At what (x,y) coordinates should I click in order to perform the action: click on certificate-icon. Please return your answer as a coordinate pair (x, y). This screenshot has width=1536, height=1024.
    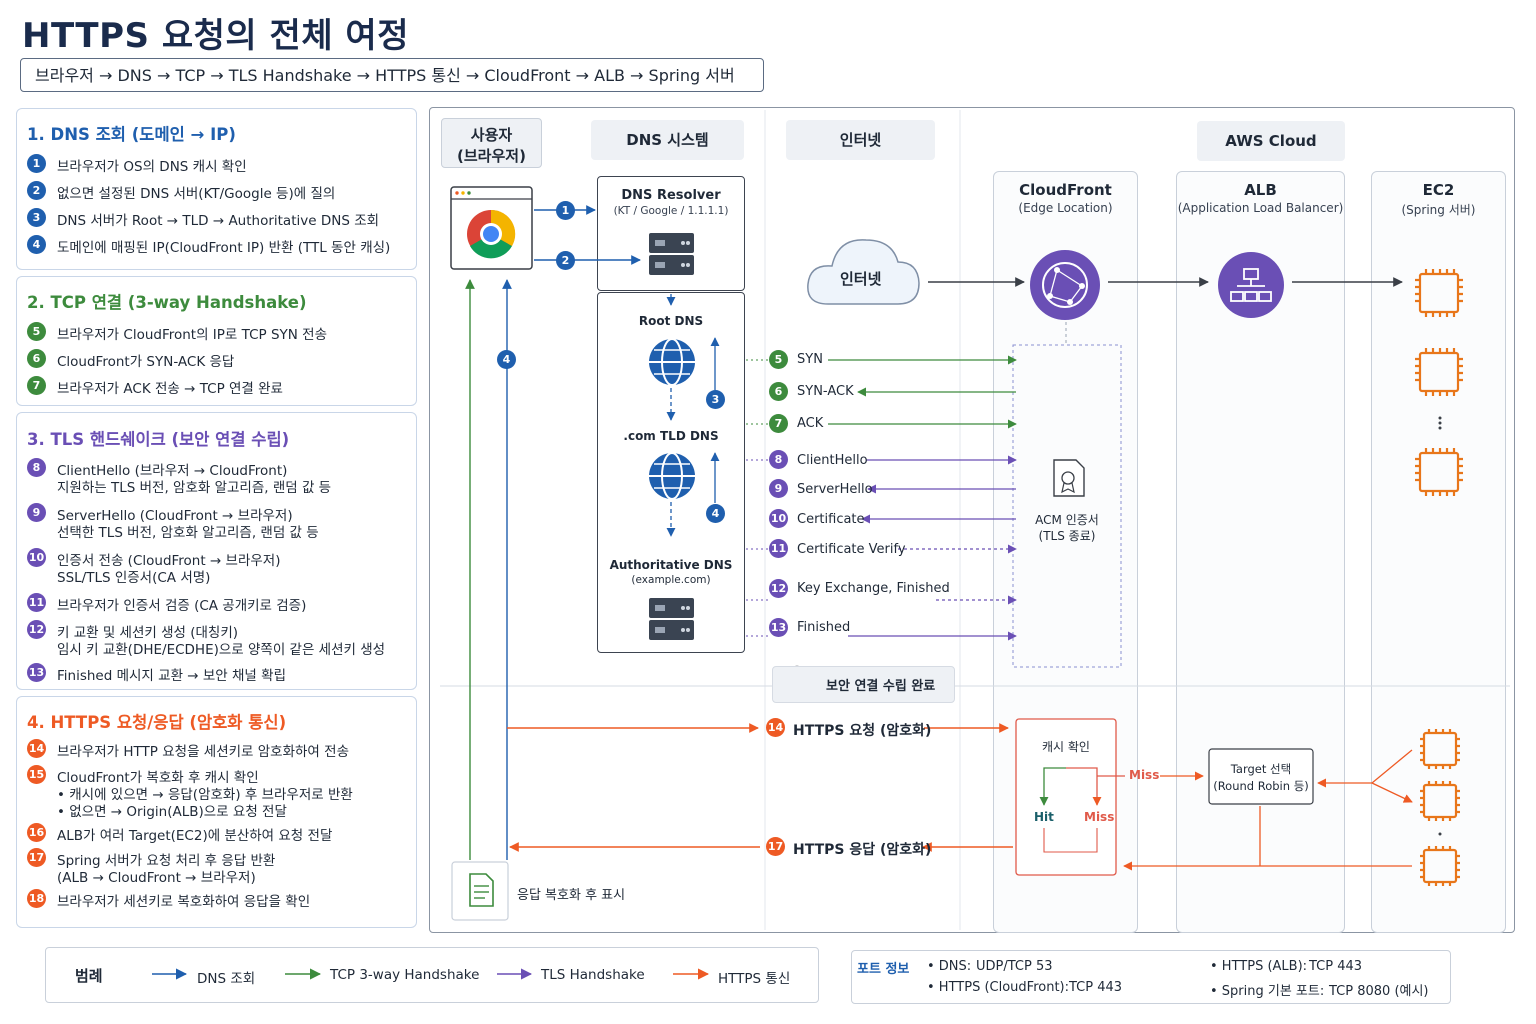
    Looking at the image, I should click on (1069, 478).